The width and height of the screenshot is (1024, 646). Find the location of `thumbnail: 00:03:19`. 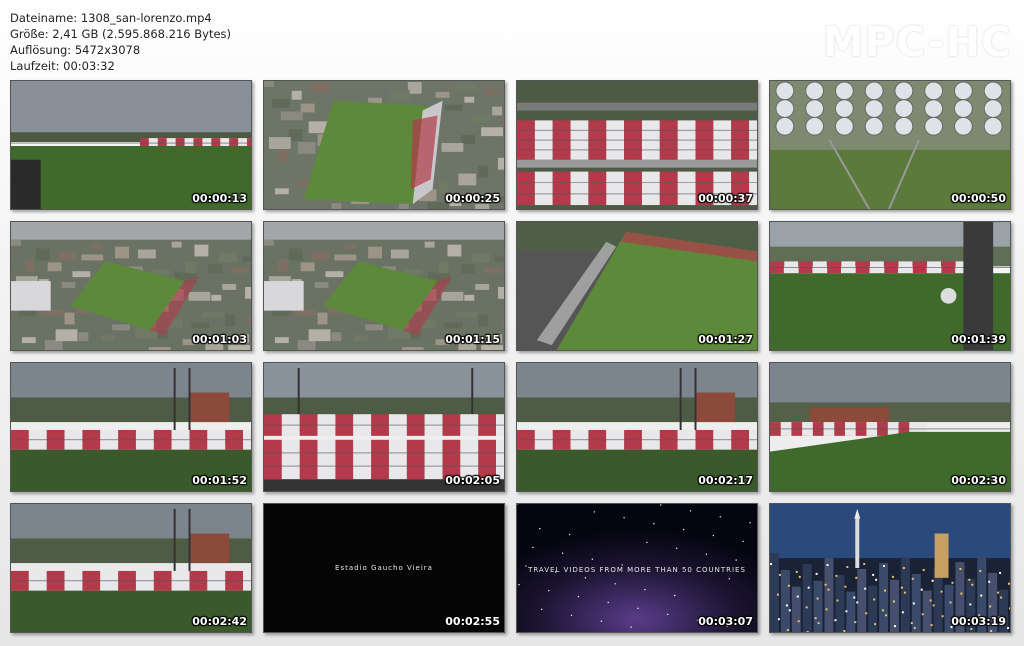

thumbnail: 00:03:19 is located at coordinates (890, 568).